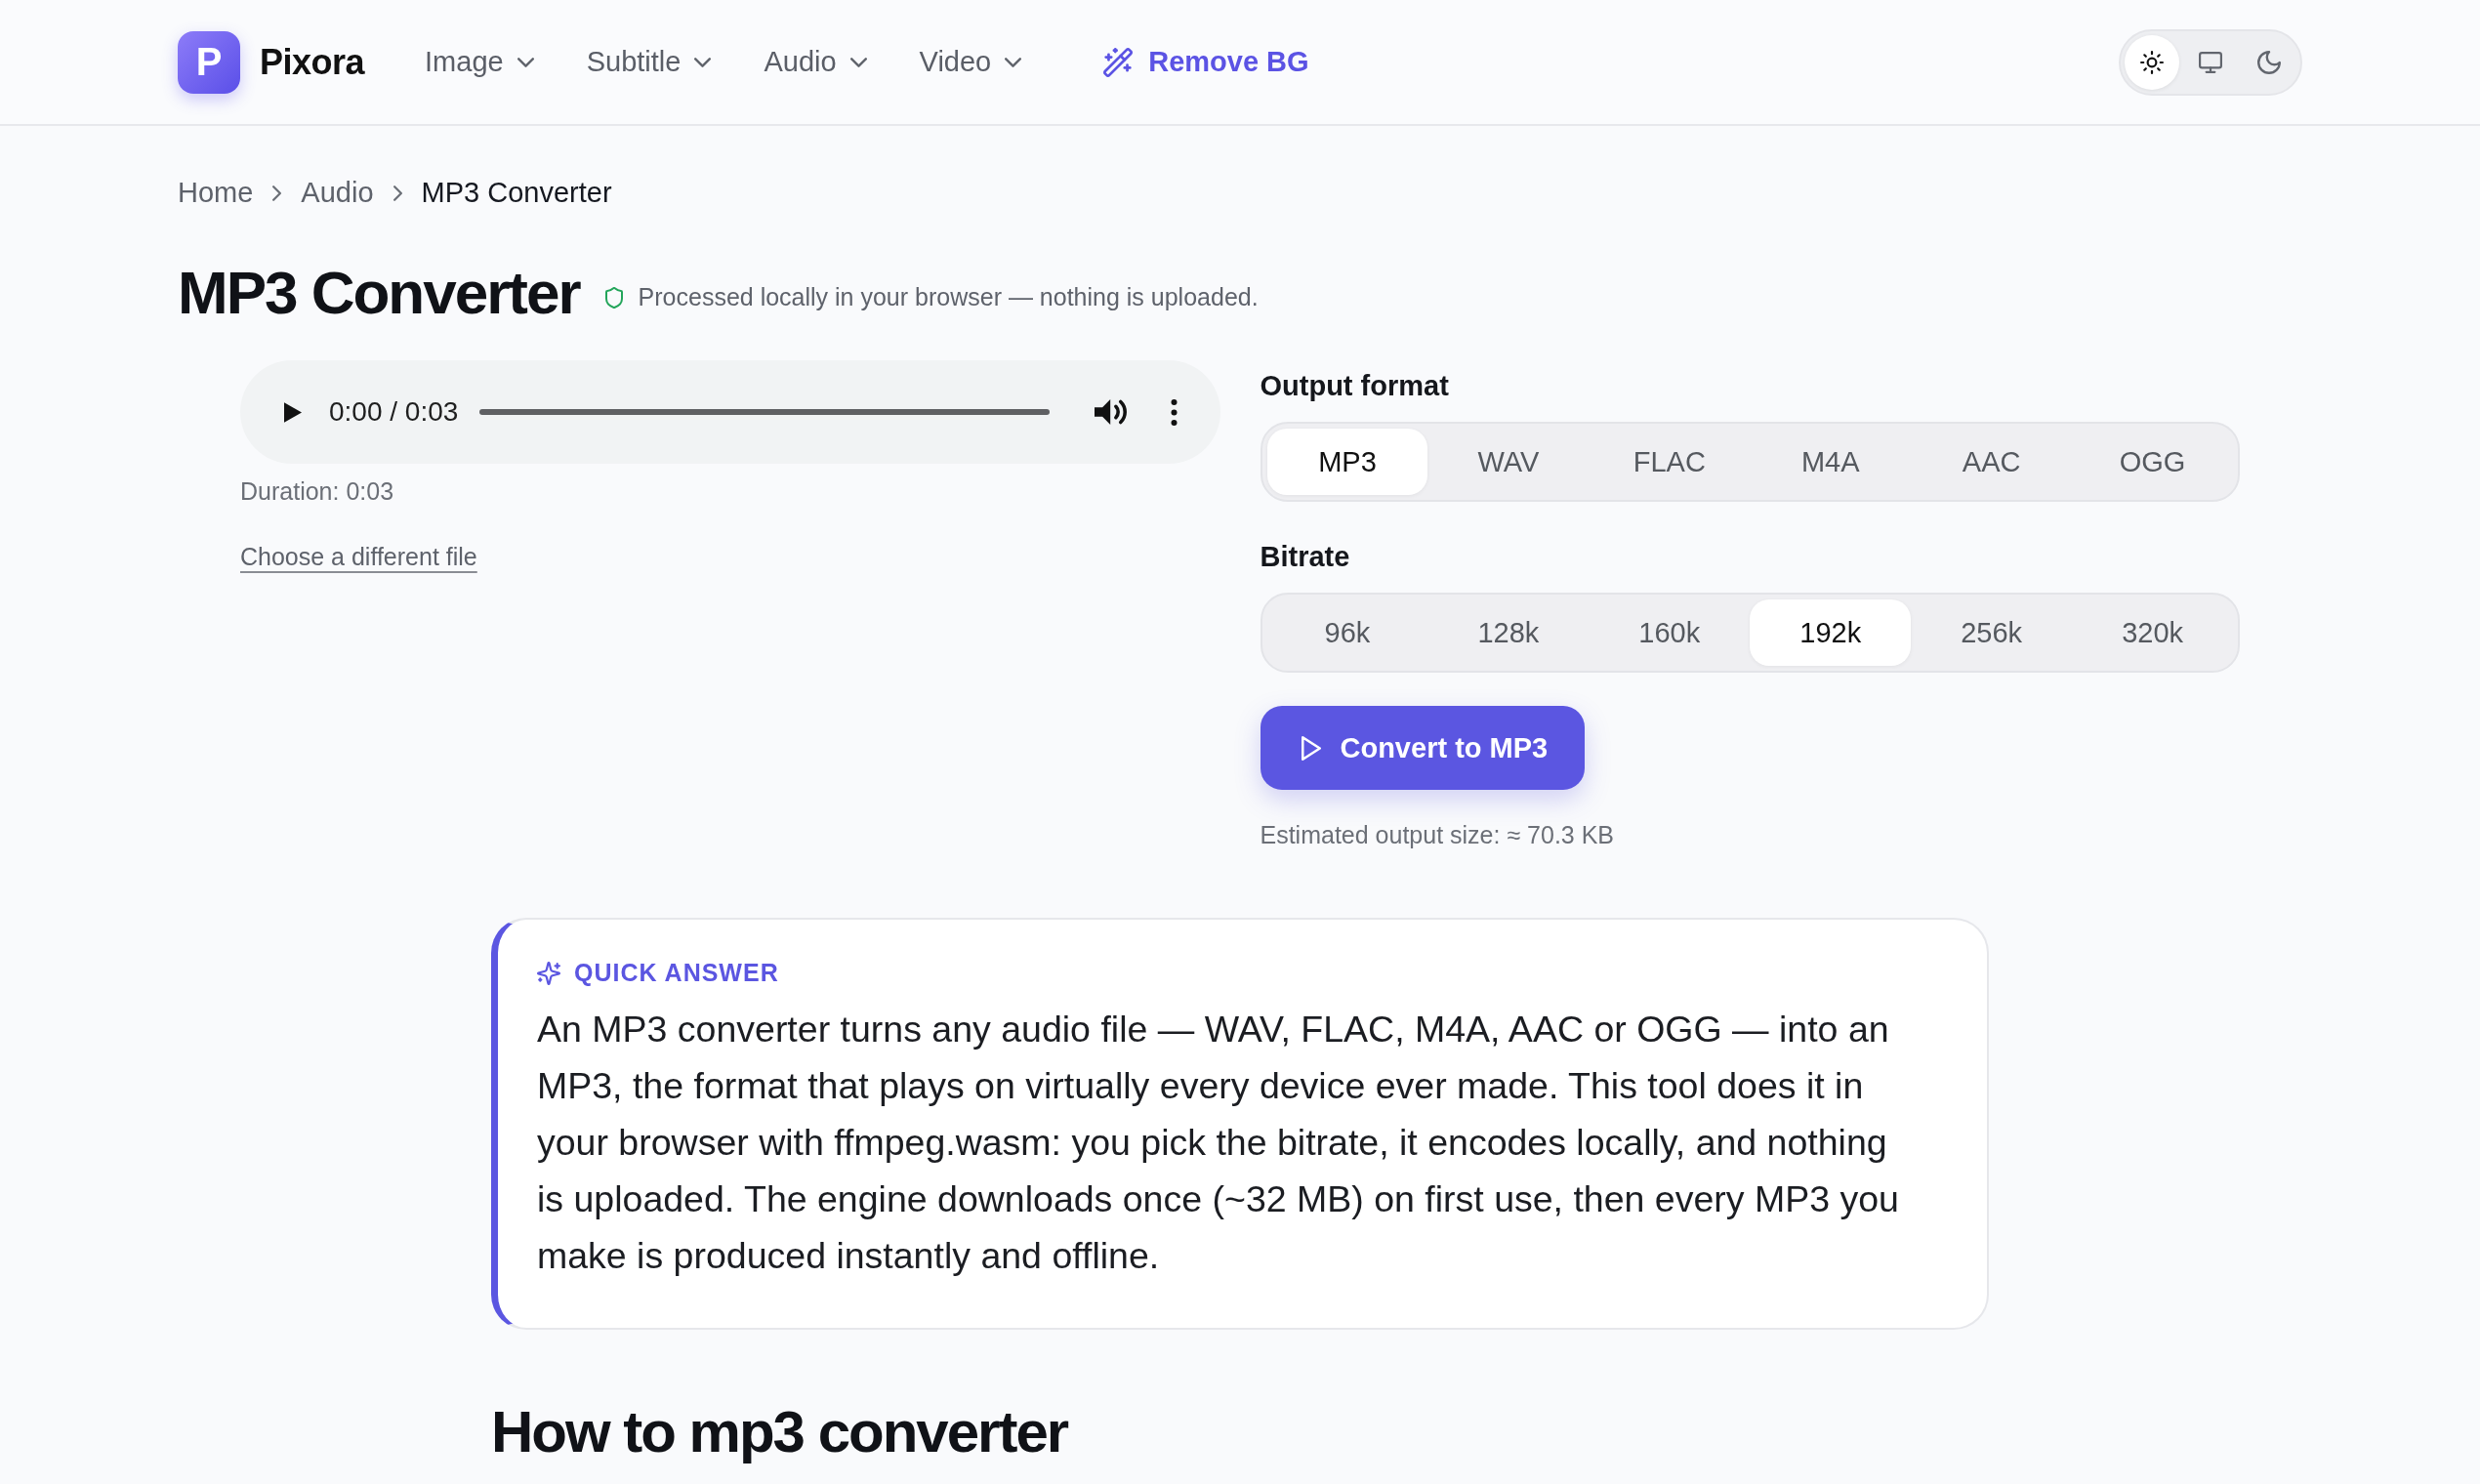  I want to click on sparkles-icon, so click(548, 973).